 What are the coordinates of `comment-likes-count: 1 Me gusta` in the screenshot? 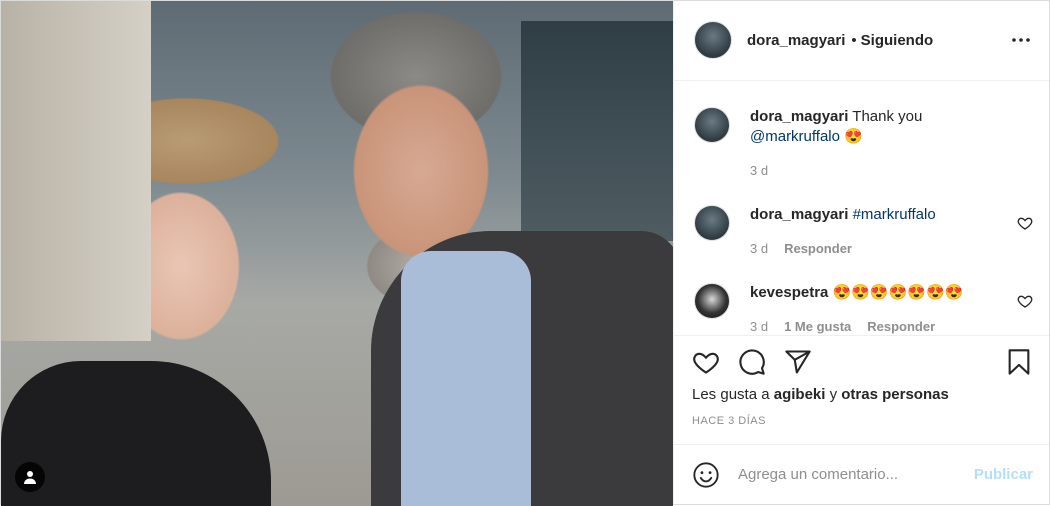 It's located at (817, 326).